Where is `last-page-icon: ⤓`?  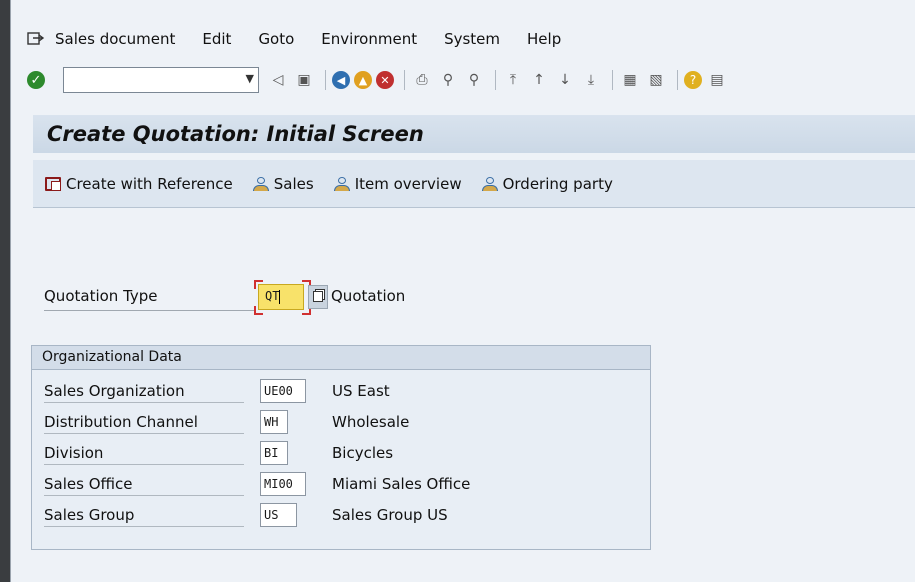
last-page-icon: ⤓ is located at coordinates (591, 80).